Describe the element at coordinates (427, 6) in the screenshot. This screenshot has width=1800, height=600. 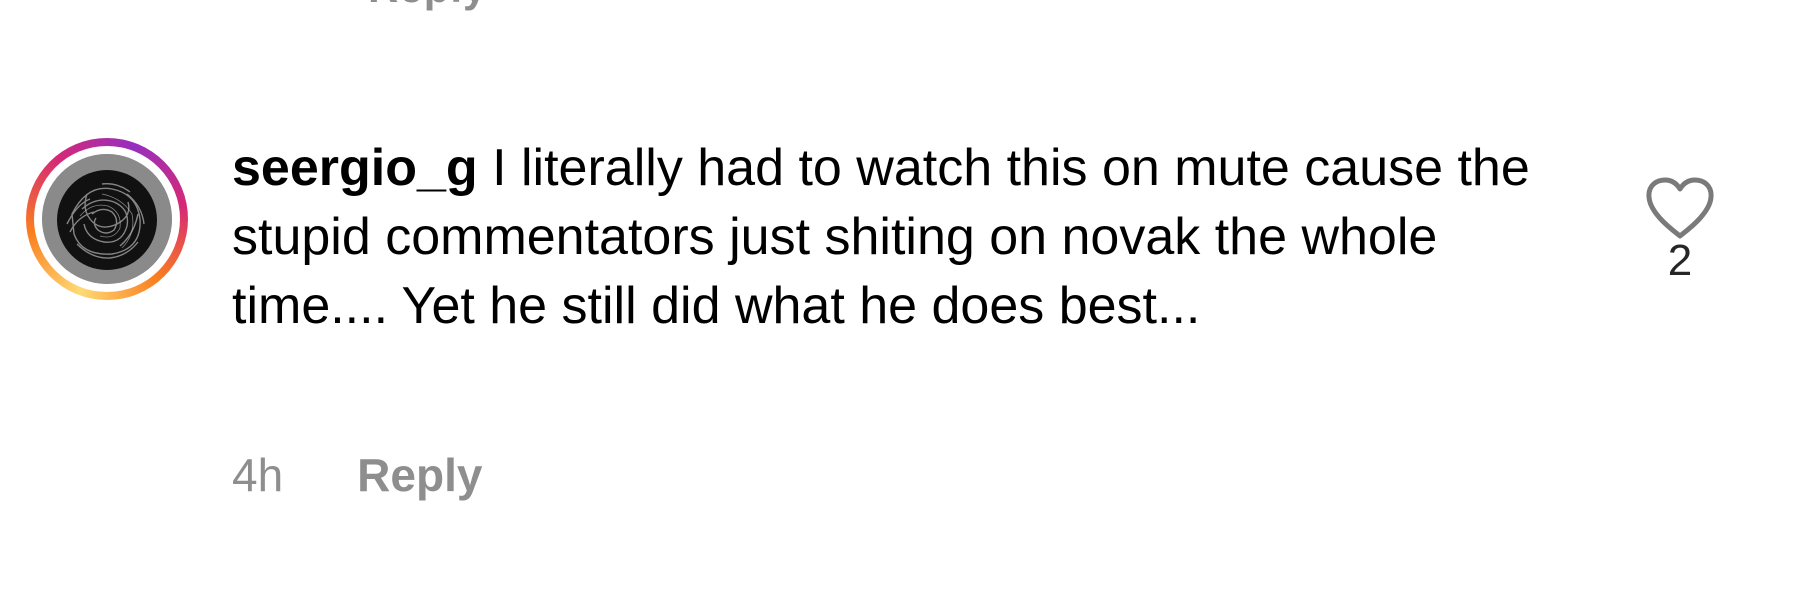
I see `previous-comment-reply-button: Reply` at that location.